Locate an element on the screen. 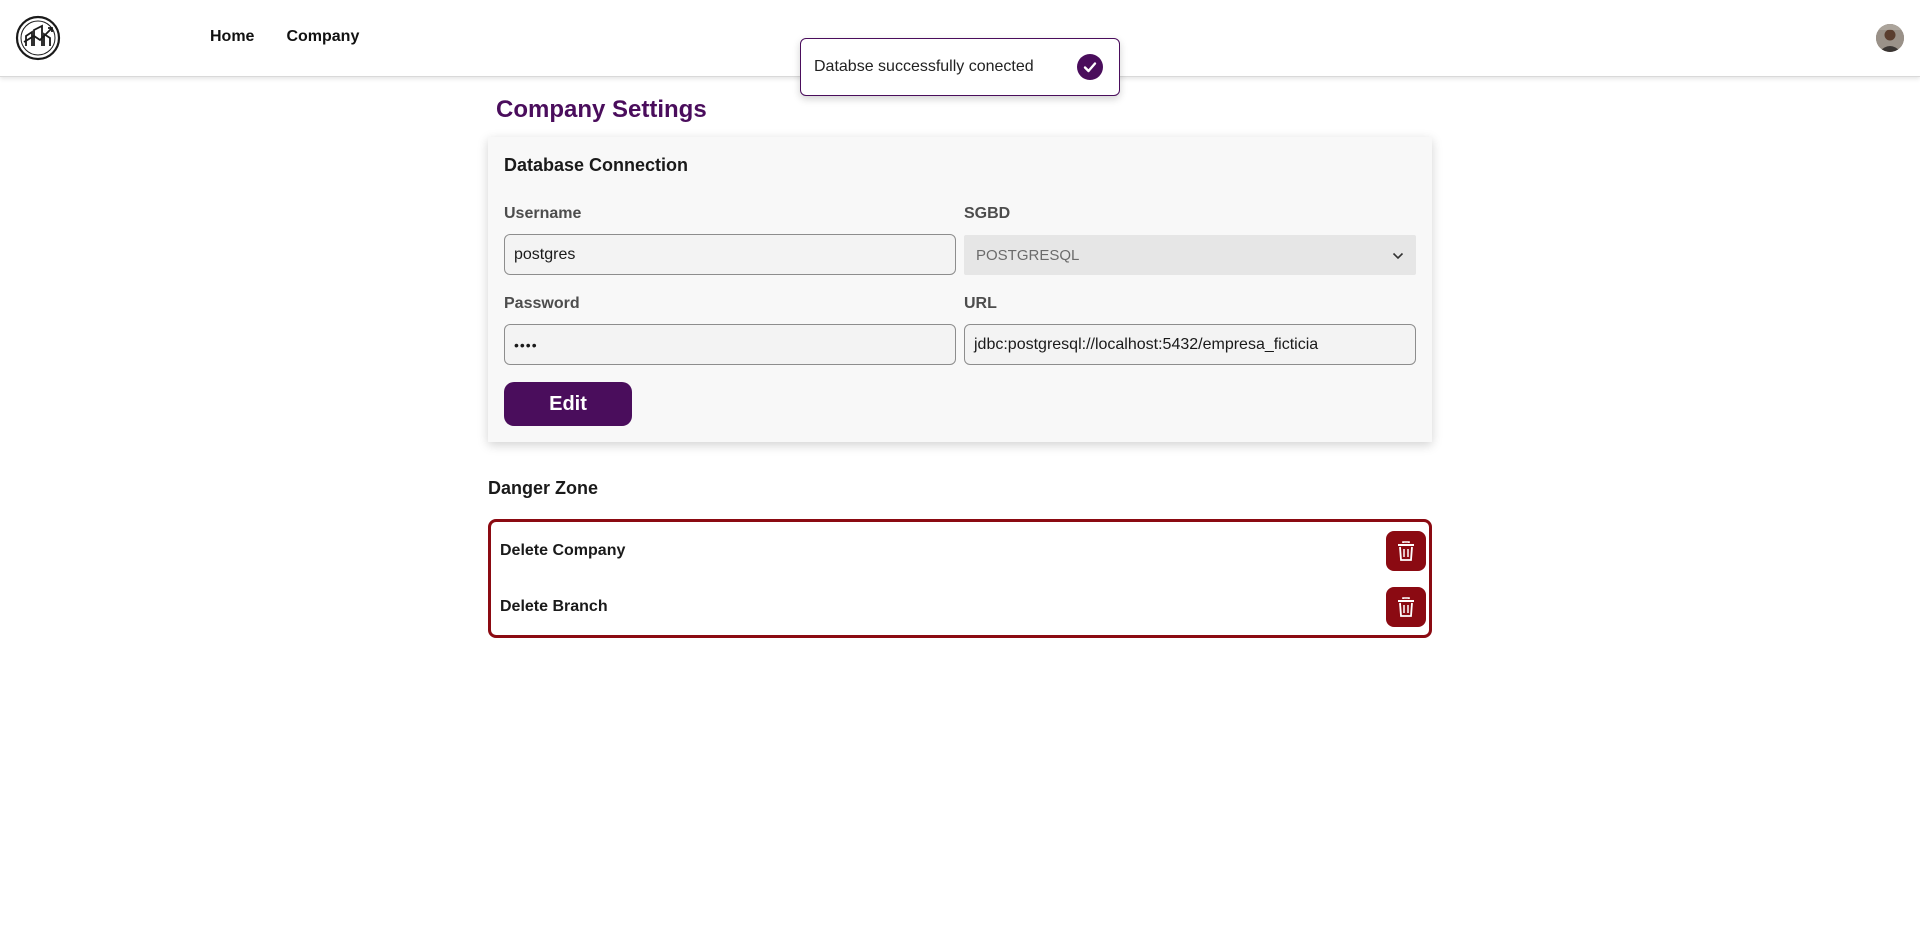  url-label: URL is located at coordinates (980, 303).